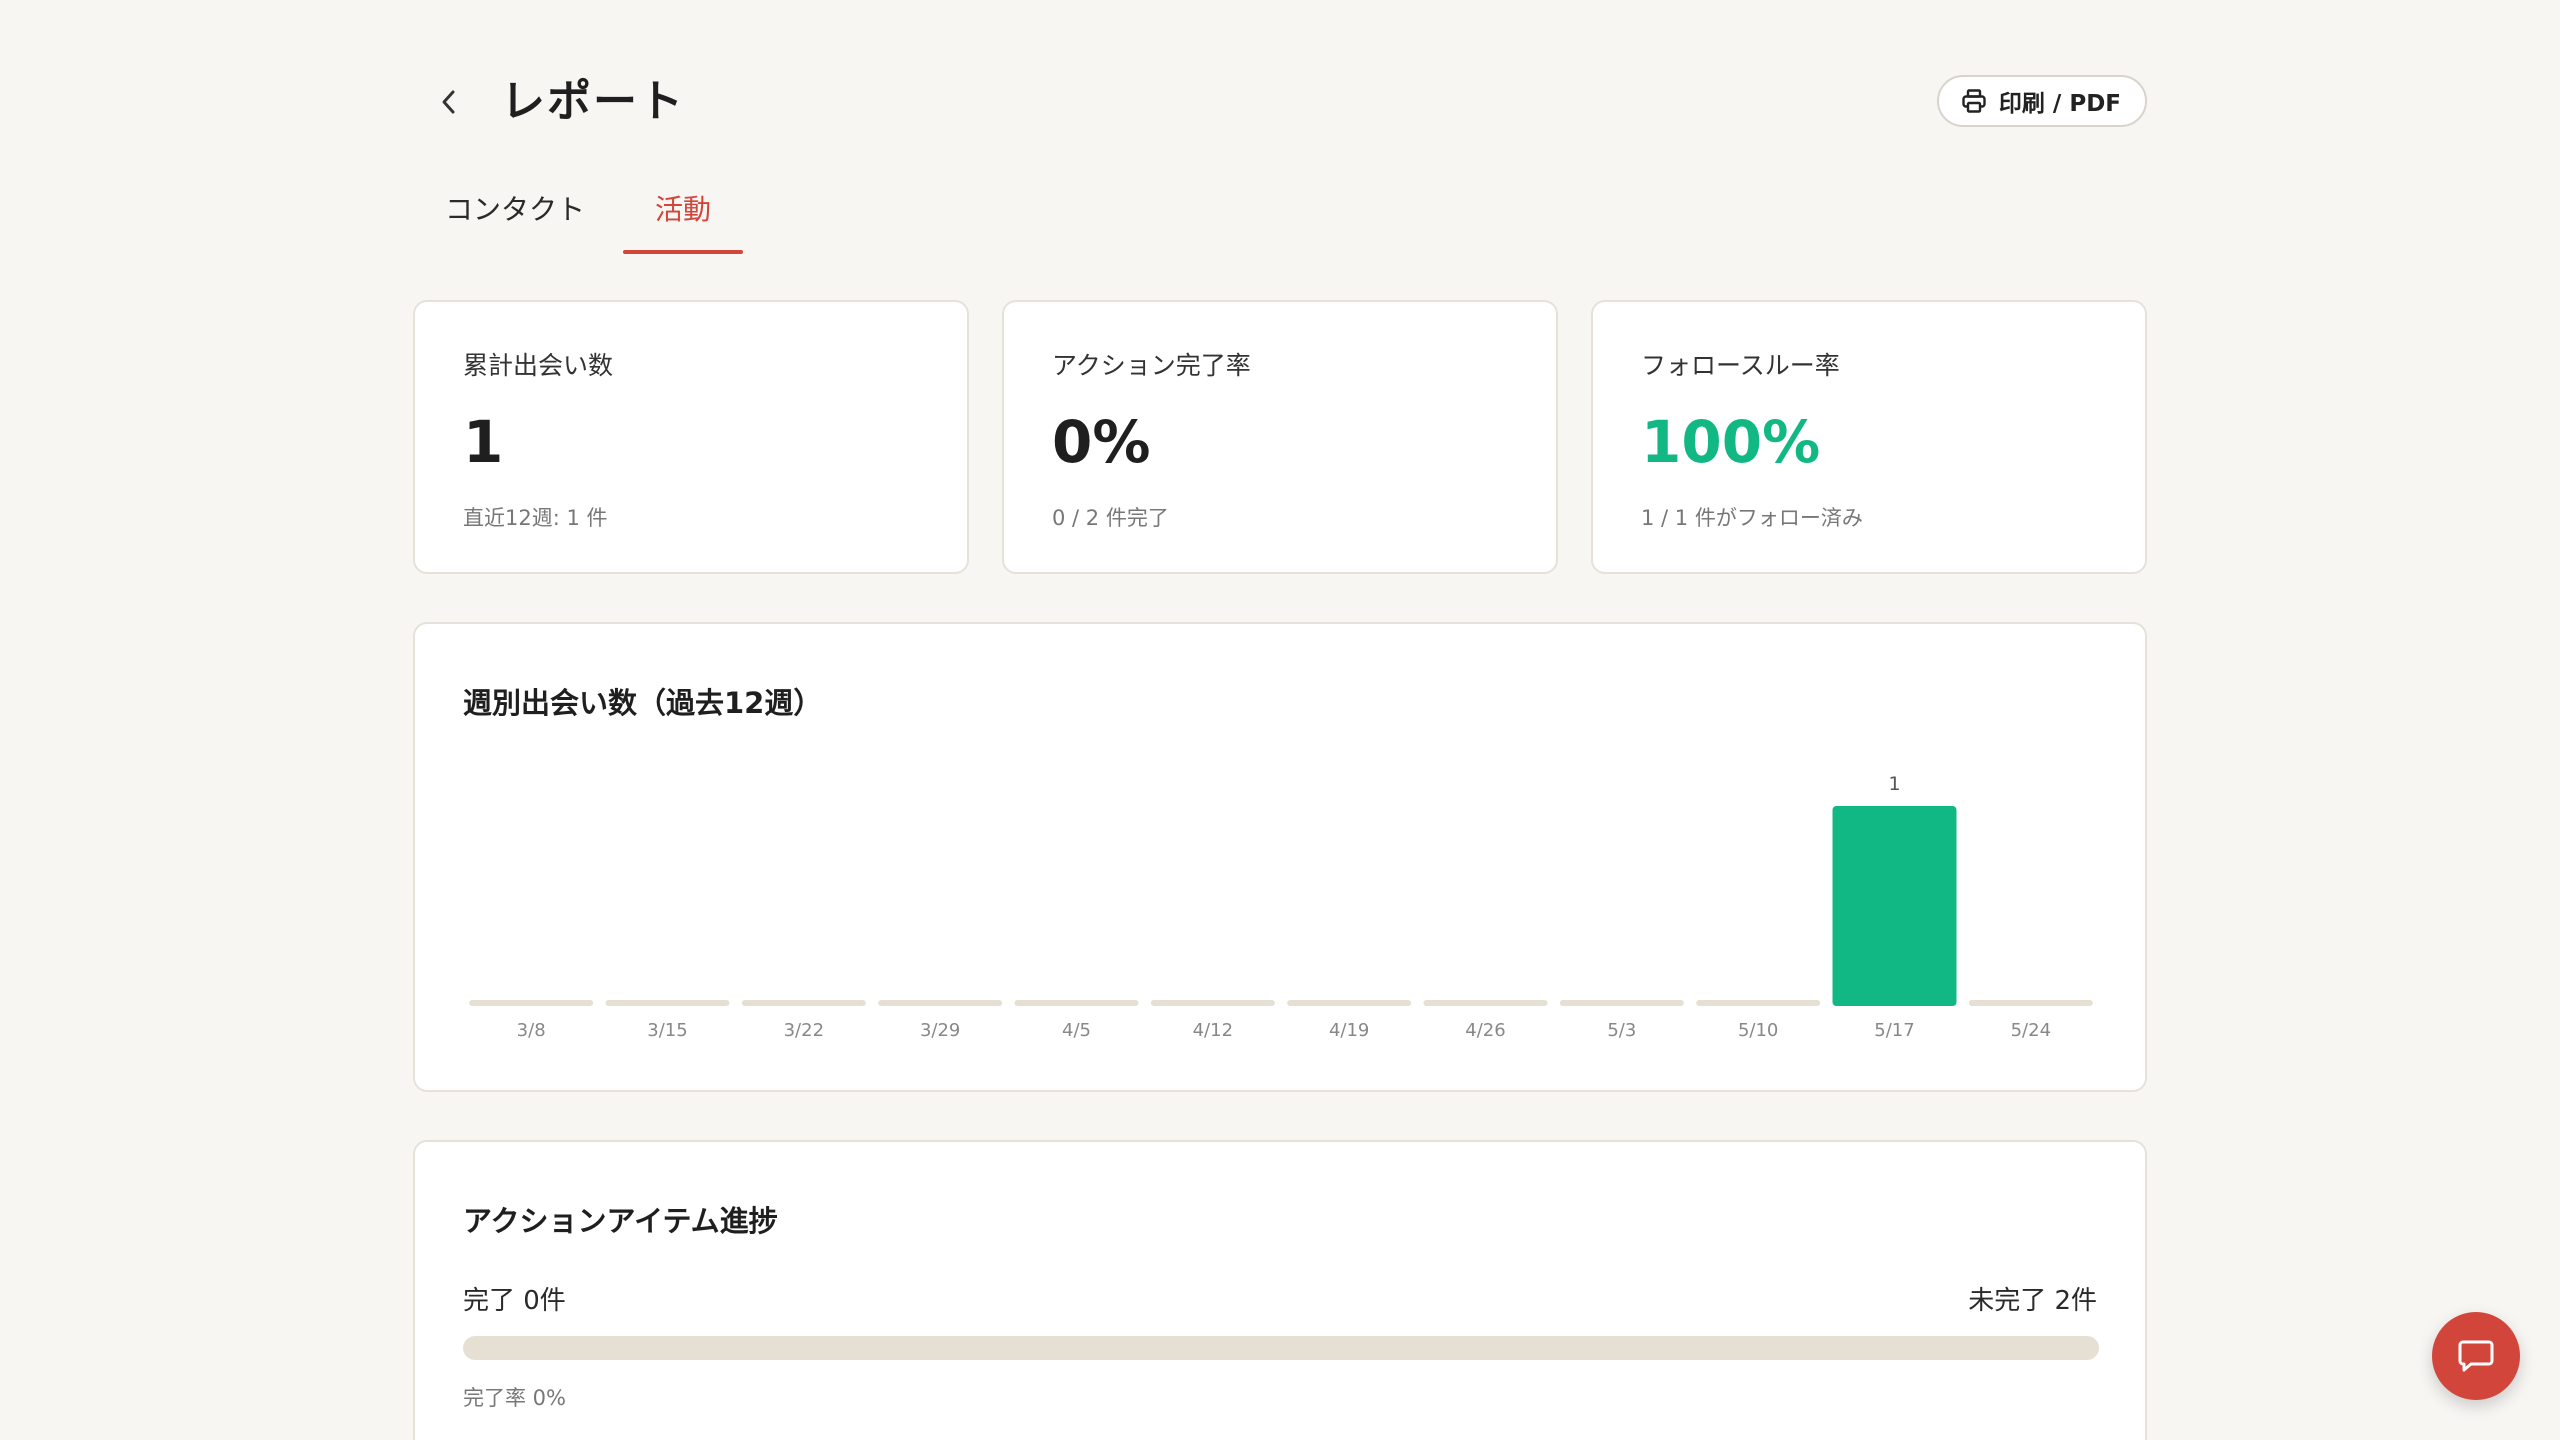 This screenshot has height=1440, width=2560. I want to click on progress-title: アクションアイテム進捗, so click(620, 1221).